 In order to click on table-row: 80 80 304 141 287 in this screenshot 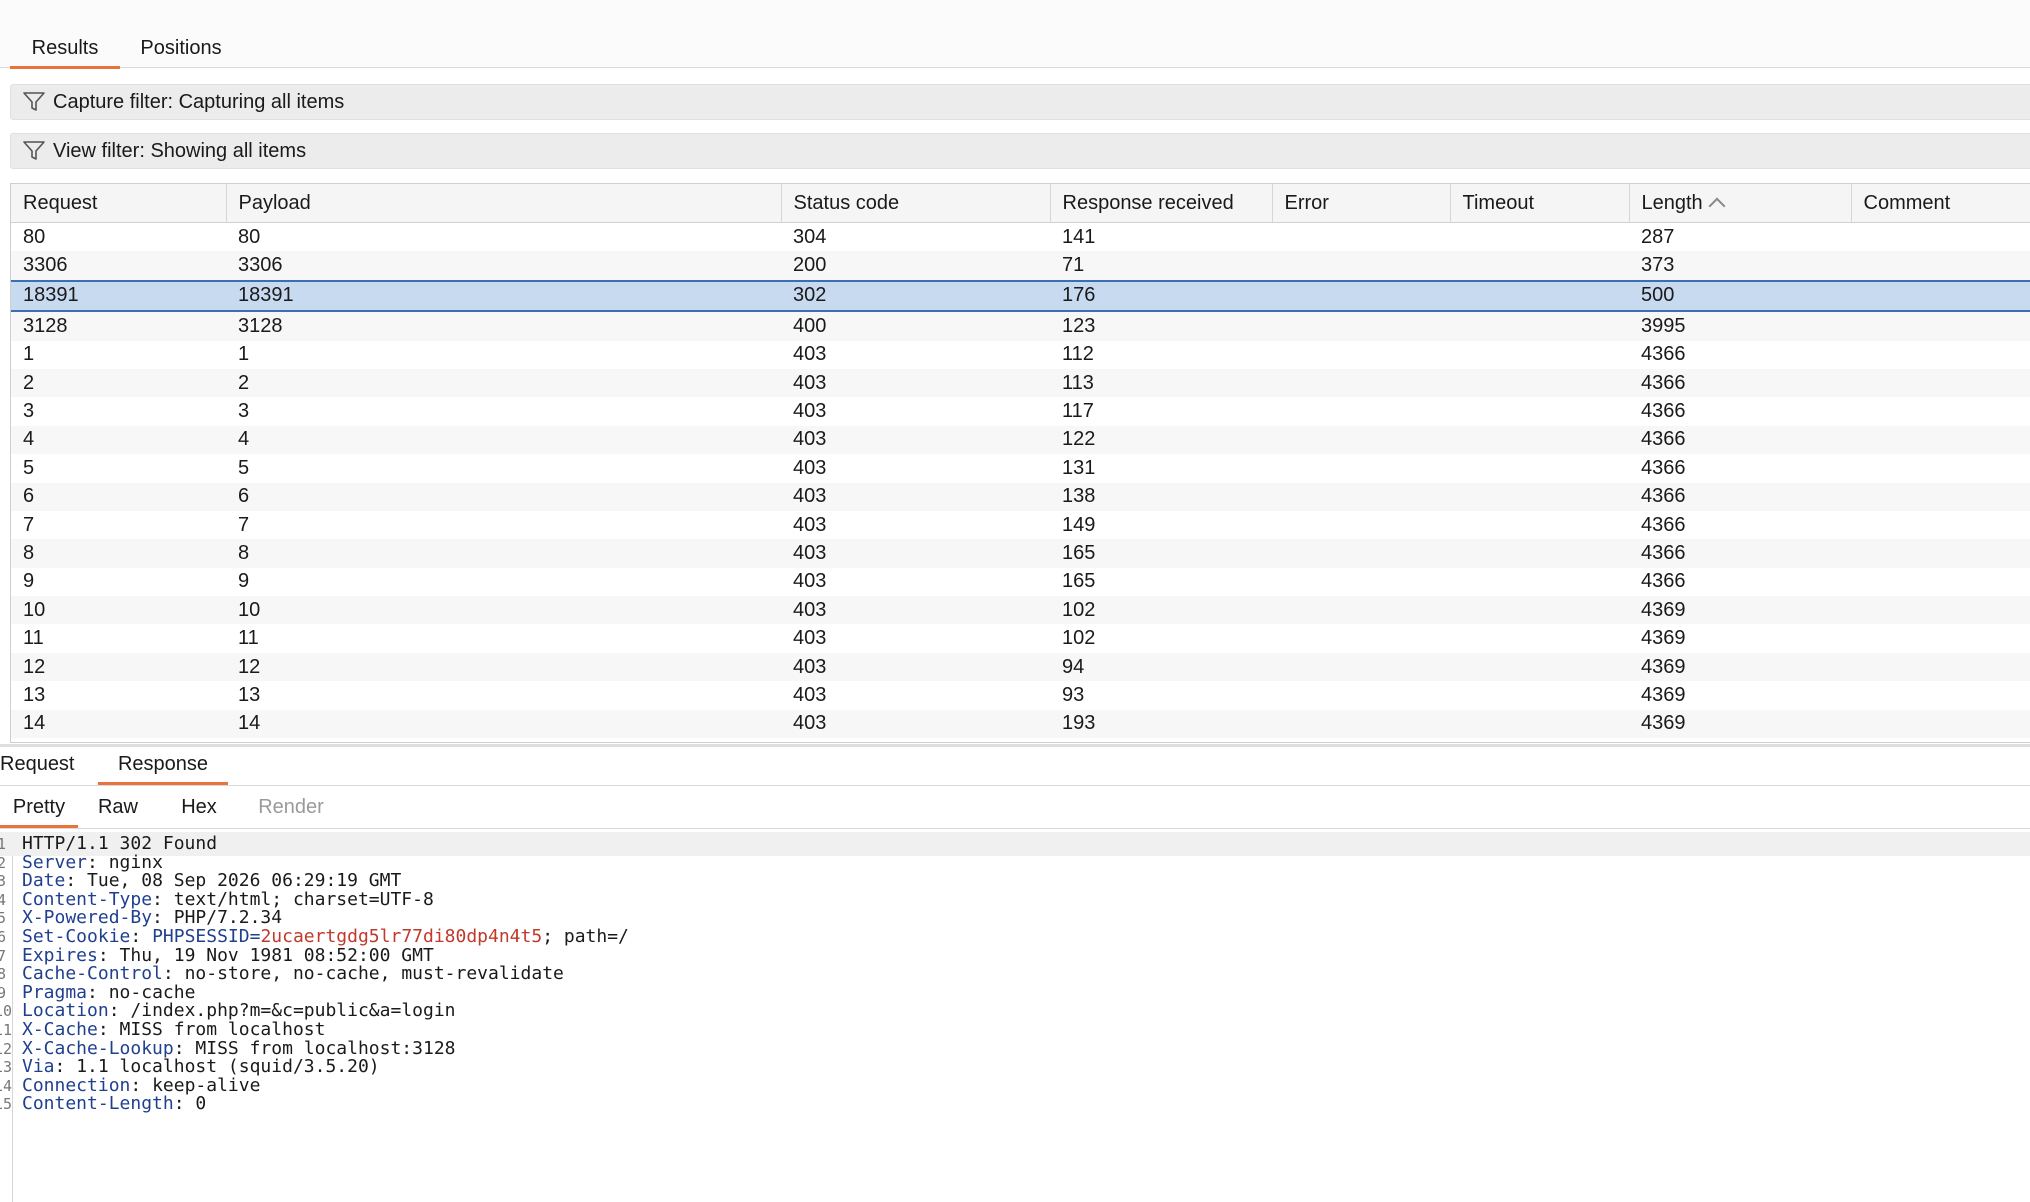, I will do `click(1020, 237)`.